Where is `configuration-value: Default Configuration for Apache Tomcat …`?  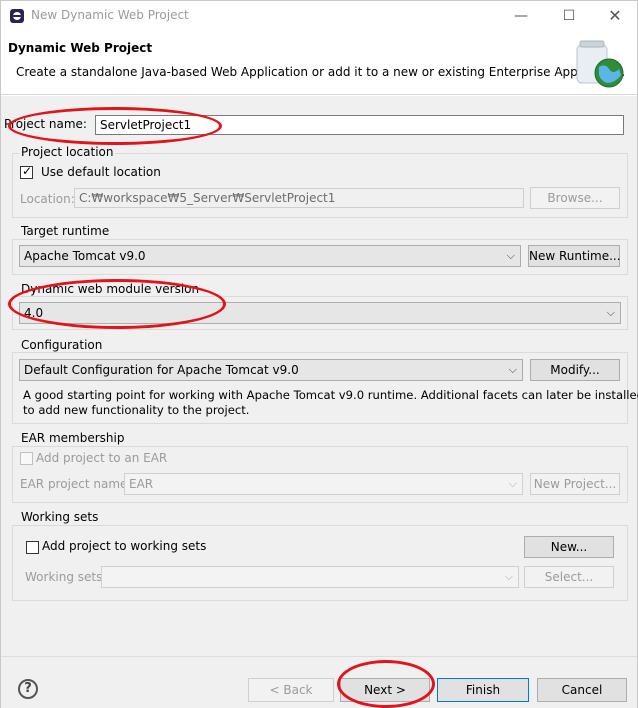
configuration-value: Default Configuration for Apache Tomcat … is located at coordinates (161, 370).